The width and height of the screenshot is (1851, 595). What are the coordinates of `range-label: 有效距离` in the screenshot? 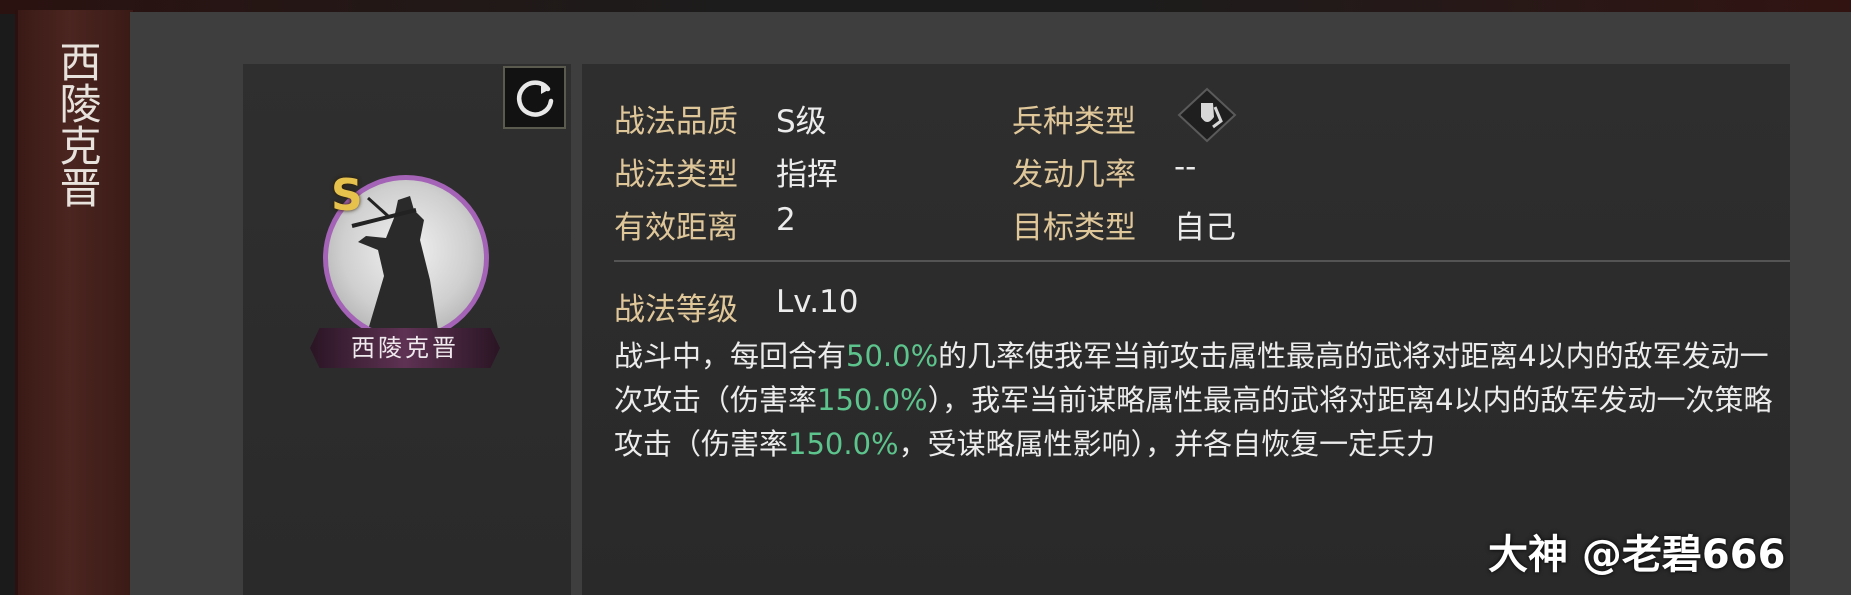 It's located at (676, 228).